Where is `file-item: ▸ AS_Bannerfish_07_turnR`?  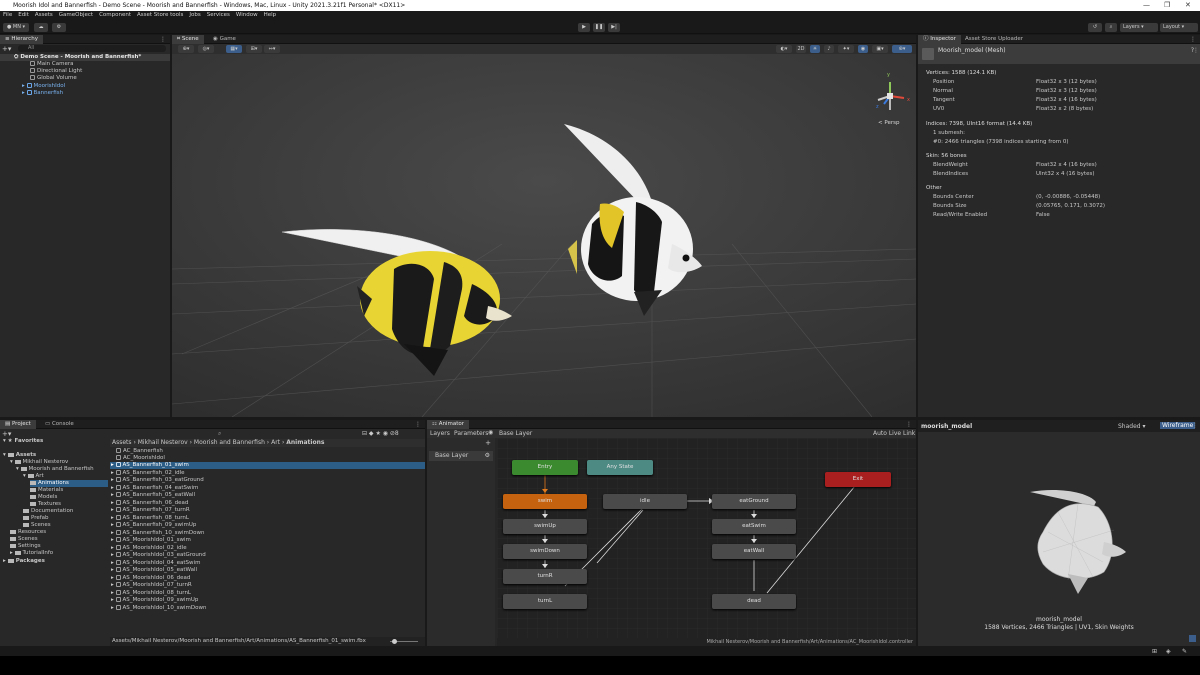
file-item: ▸ AS_Bannerfish_07_turnR is located at coordinates (150, 510).